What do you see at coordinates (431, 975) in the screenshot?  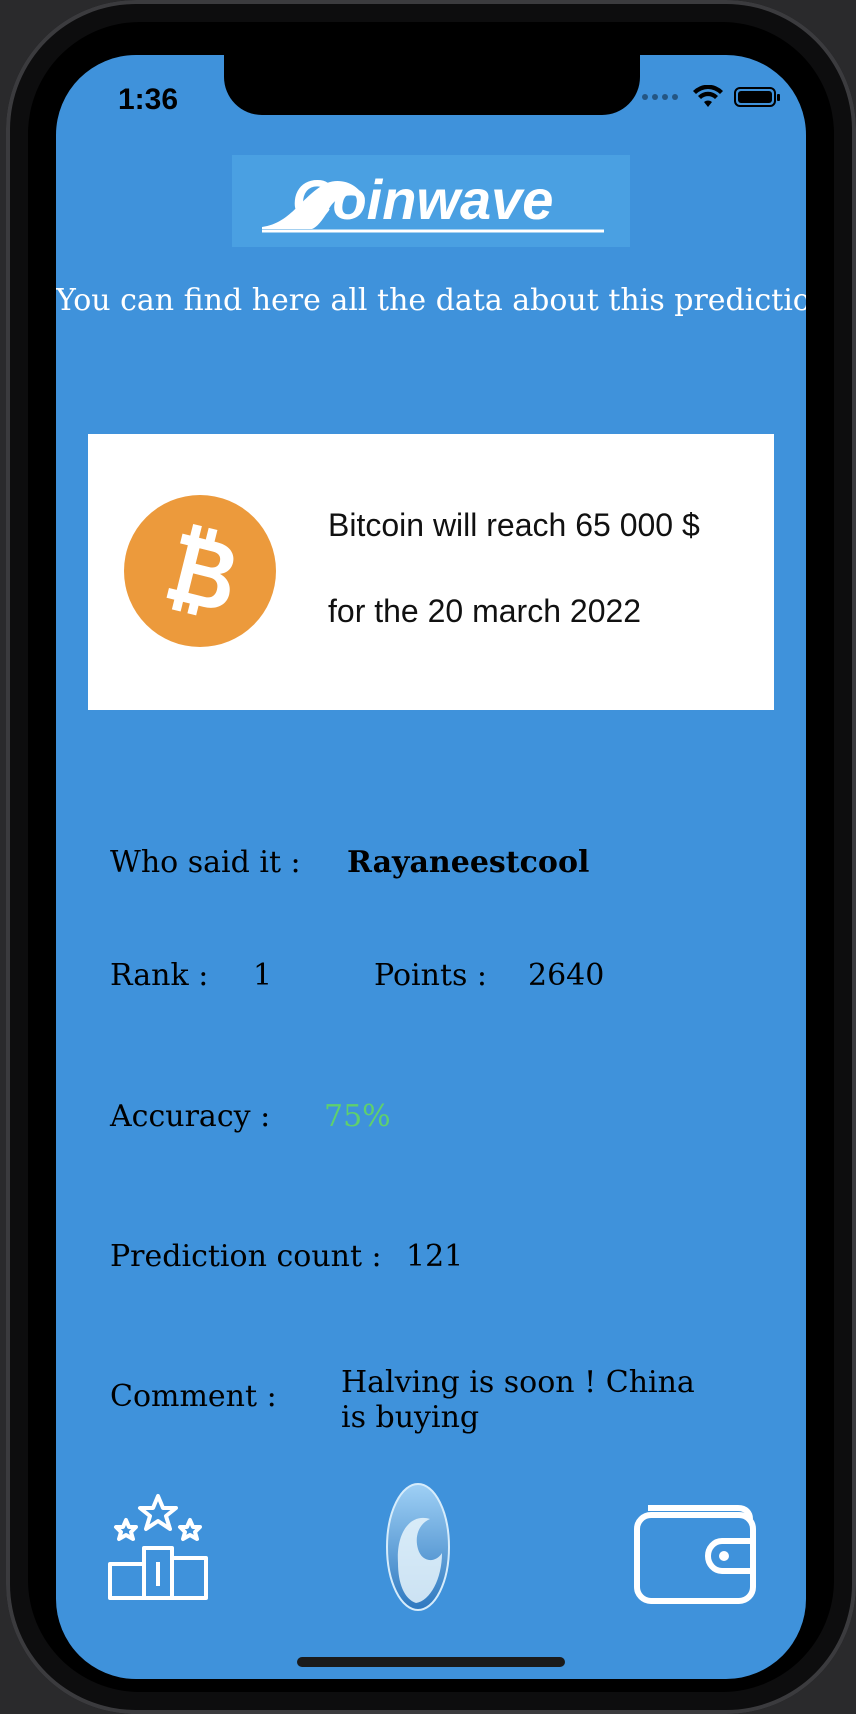 I see `points-label: Points :` at bounding box center [431, 975].